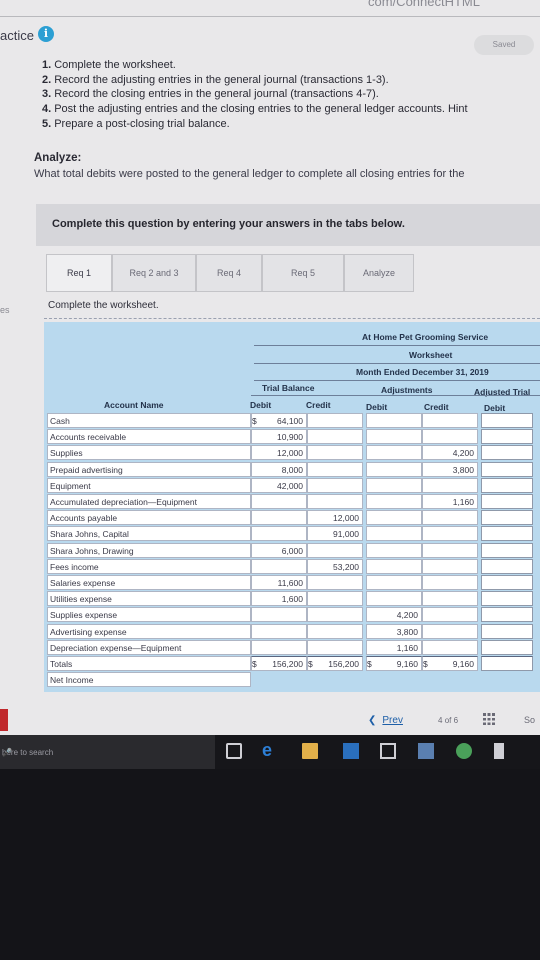 Image resolution: width=540 pixels, height=960 pixels. Describe the element at coordinates (394, 647) in the screenshot. I see `adj-dr-cell: 1,160` at that location.